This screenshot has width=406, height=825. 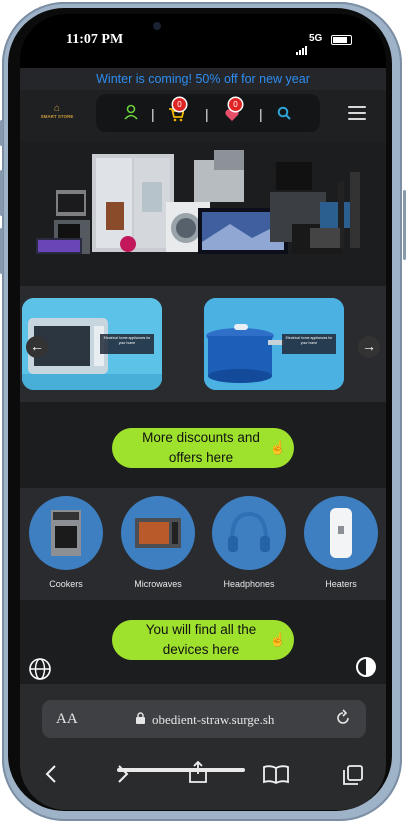 I want to click on user-icon, so click(x=131, y=114).